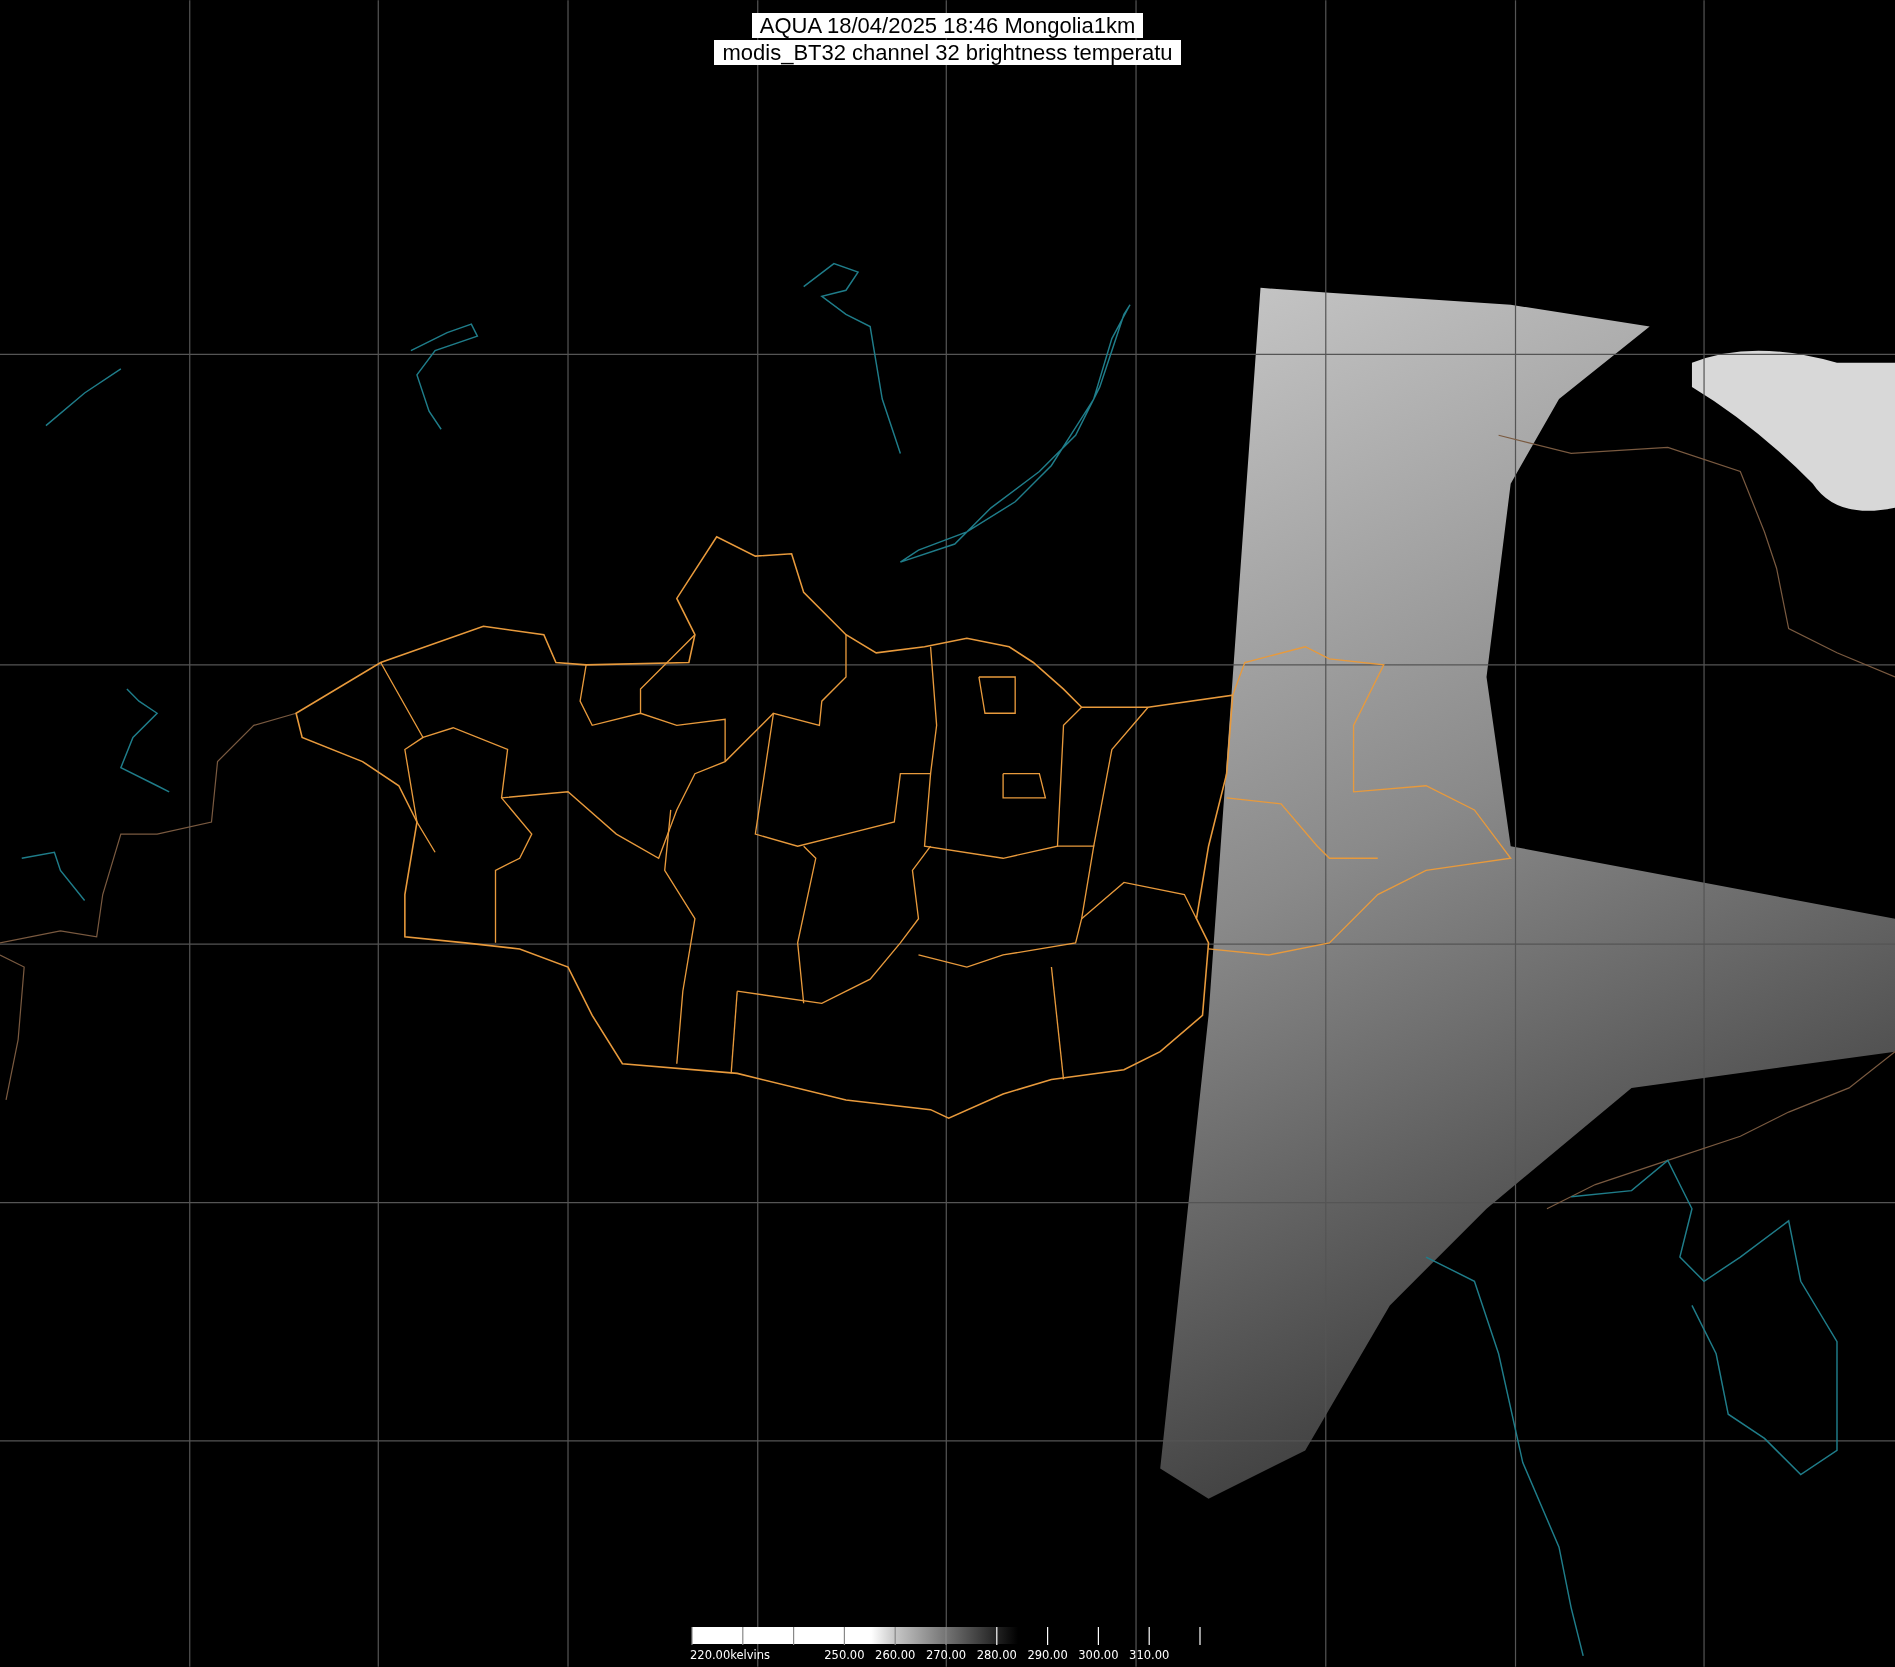  What do you see at coordinates (1149, 1655) in the screenshot?
I see `scale-label: 310.00` at bounding box center [1149, 1655].